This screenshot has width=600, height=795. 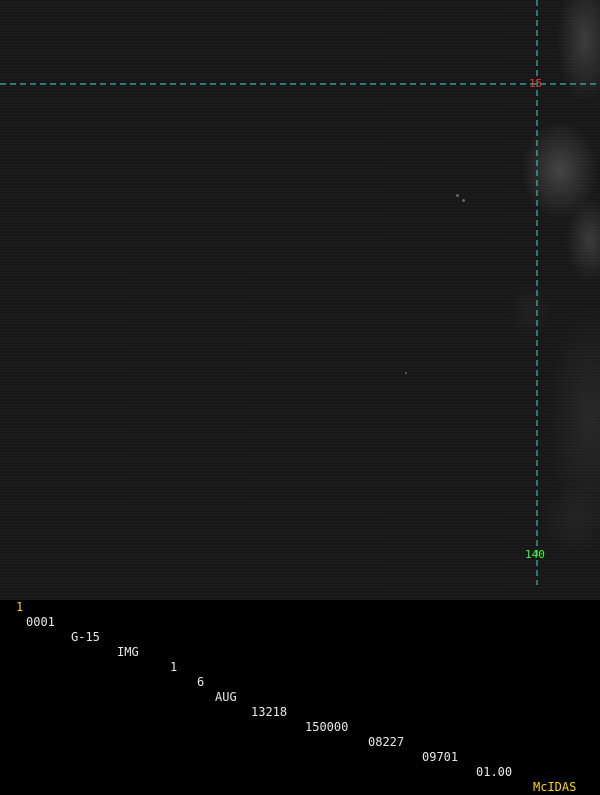 What do you see at coordinates (494, 772) in the screenshot?
I see `resolution: 01.00` at bounding box center [494, 772].